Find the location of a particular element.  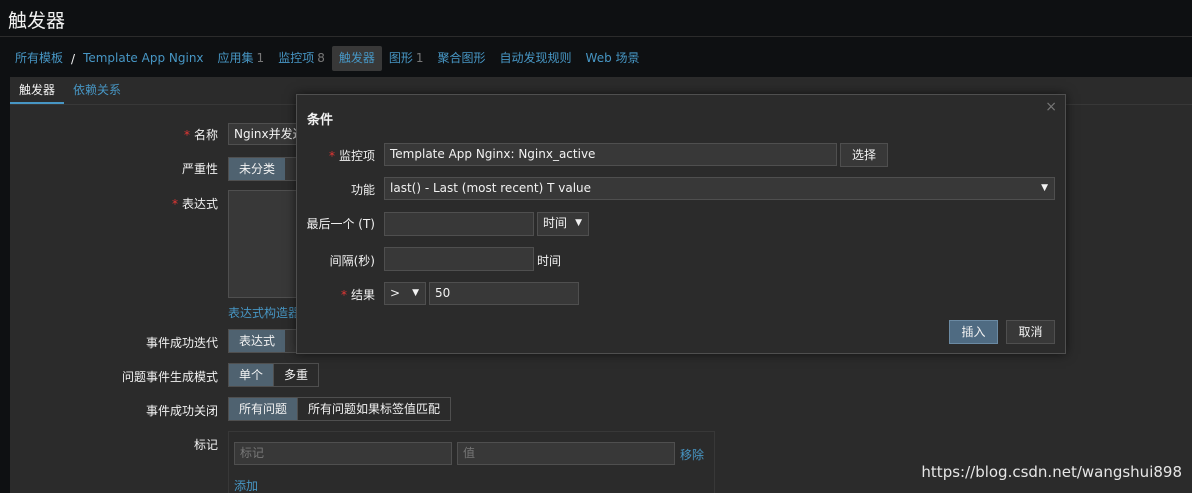

nav-graphs: 图形 1 is located at coordinates (406, 58).